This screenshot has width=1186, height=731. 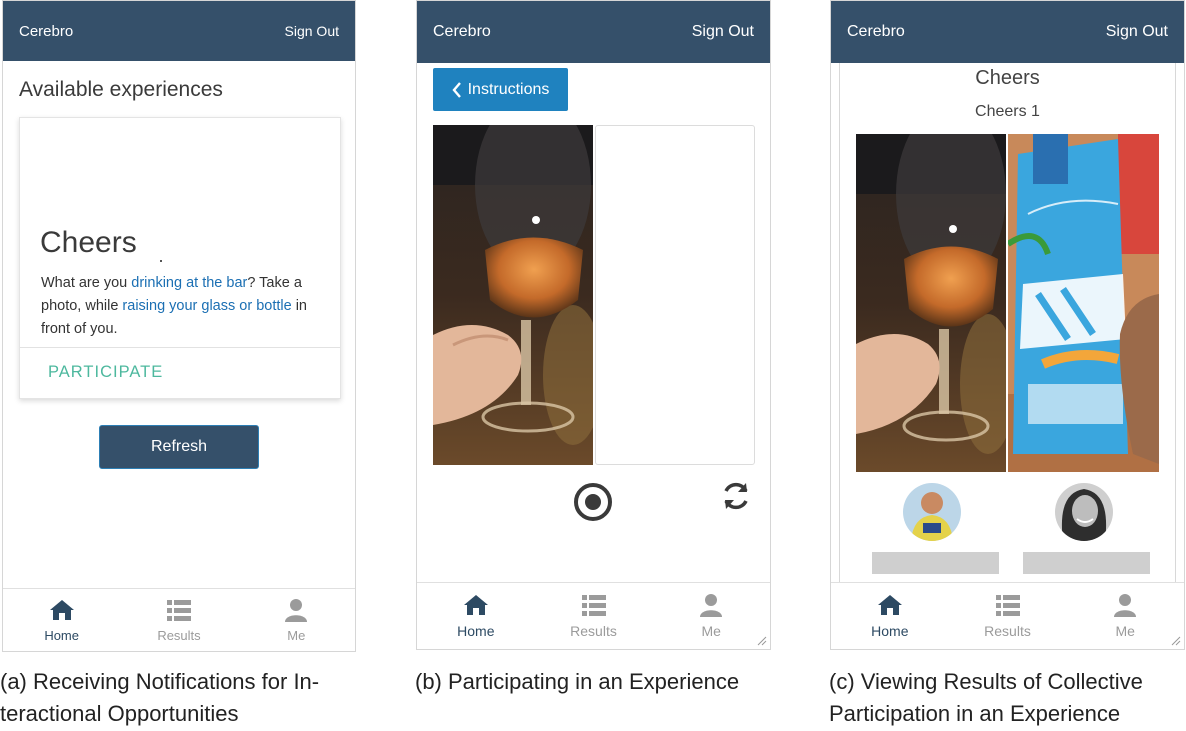 What do you see at coordinates (179, 447) in the screenshot?
I see `refresh-button: Refresh` at bounding box center [179, 447].